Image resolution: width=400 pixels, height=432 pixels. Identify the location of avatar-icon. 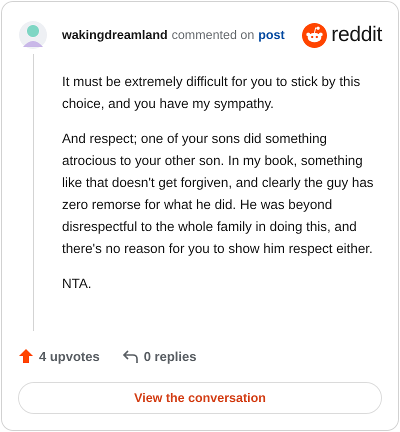
(33, 35).